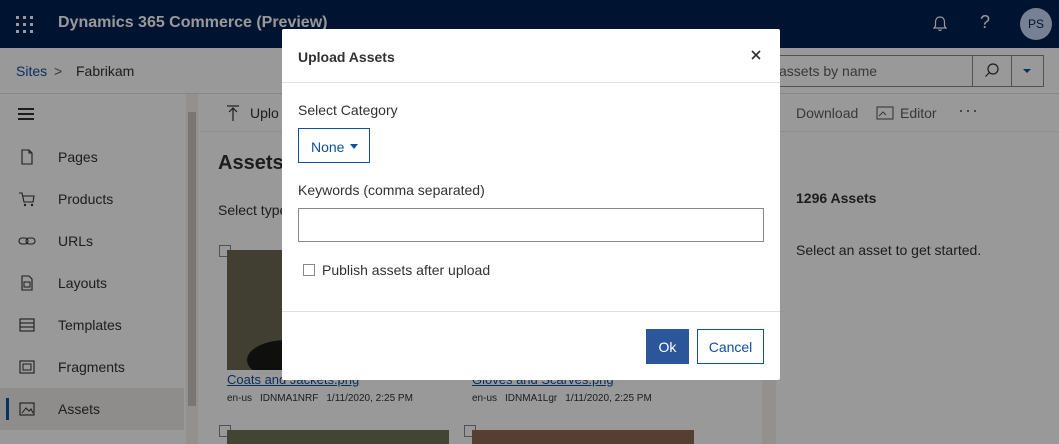 Image resolution: width=1059 pixels, height=444 pixels. Describe the element at coordinates (667, 346) in the screenshot. I see `ok-button: Ok` at that location.